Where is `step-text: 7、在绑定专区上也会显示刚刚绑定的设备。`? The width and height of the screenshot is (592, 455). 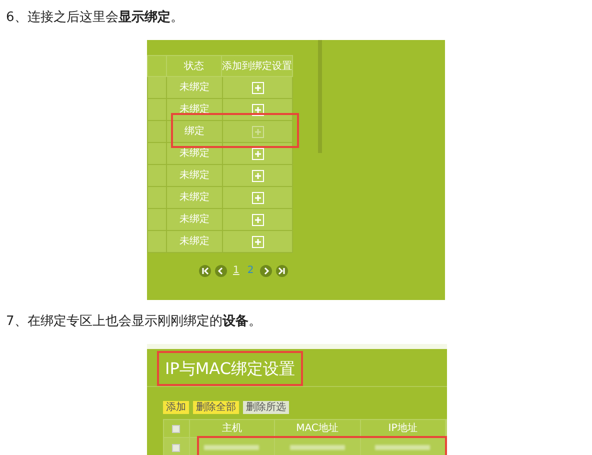 step-text: 7、在绑定专区上也会显示刚刚绑定的设备。 is located at coordinates (134, 322).